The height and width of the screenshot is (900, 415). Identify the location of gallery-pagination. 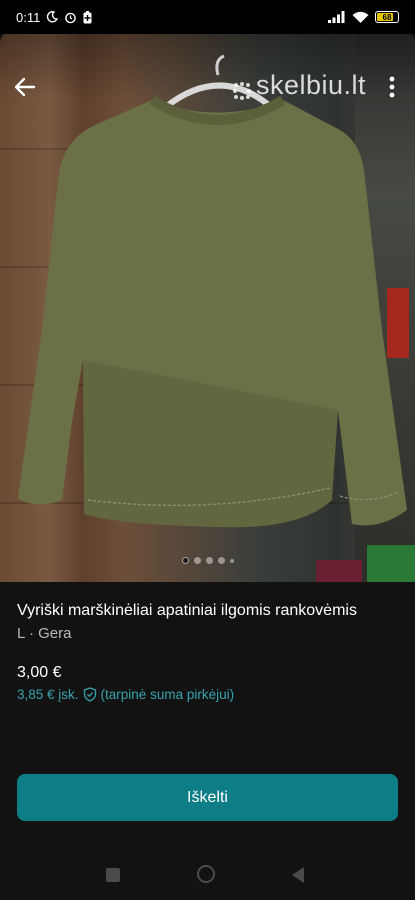
(207, 560).